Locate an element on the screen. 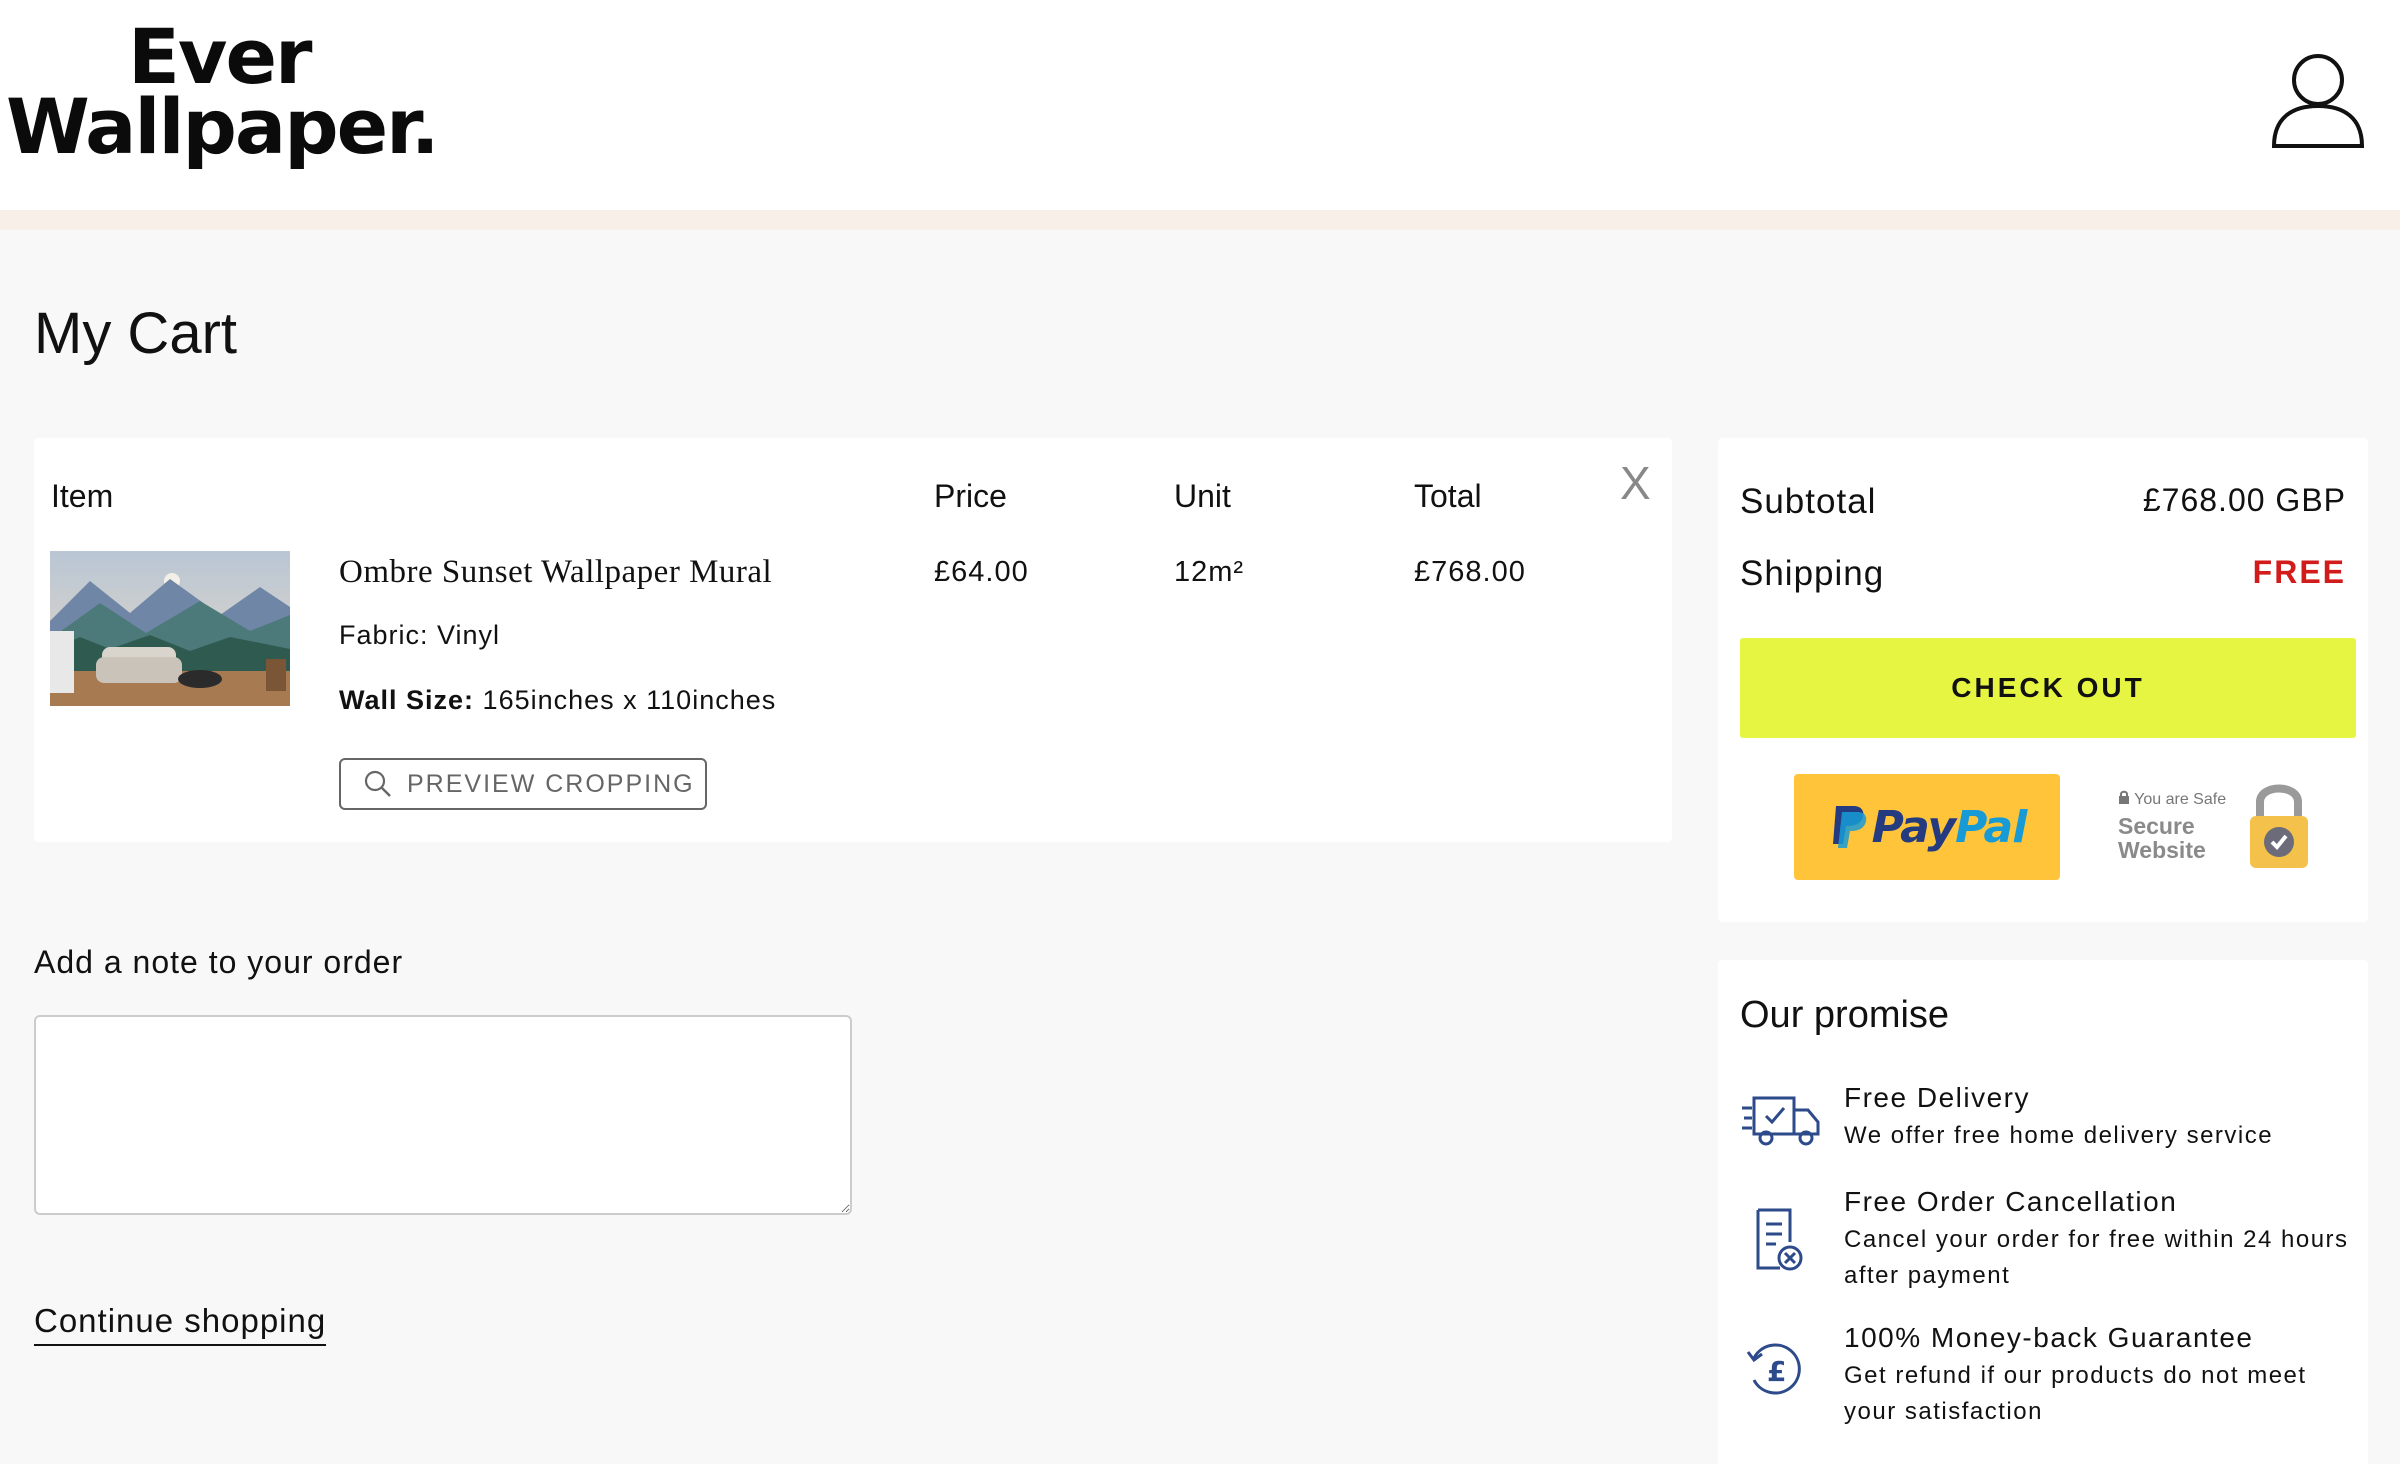 The height and width of the screenshot is (1464, 2400). remove-item-button: X is located at coordinates (1635, 483).